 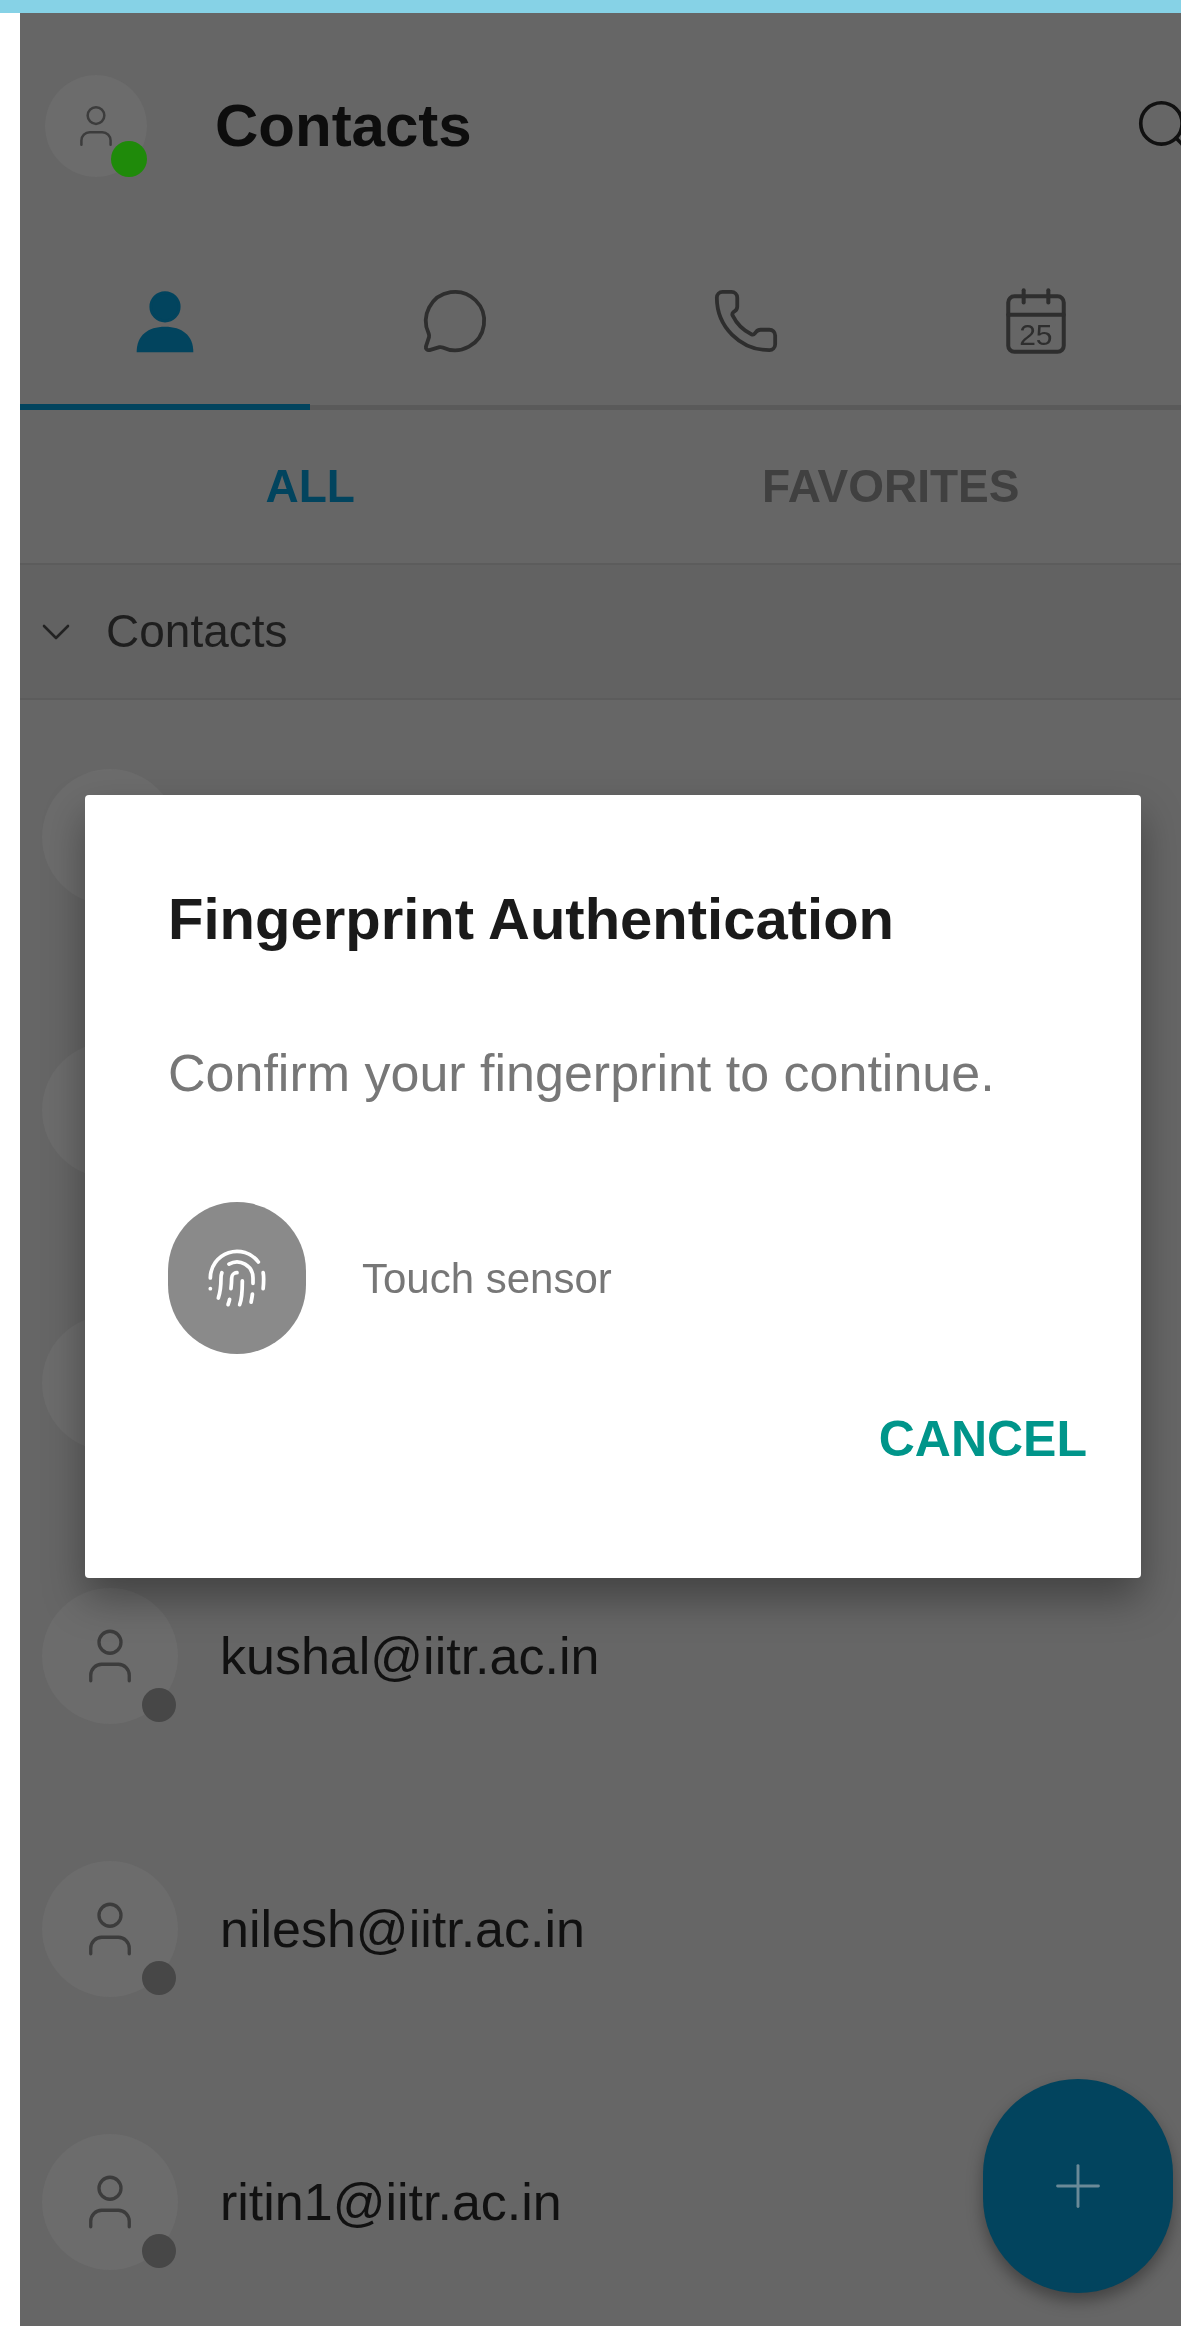 What do you see at coordinates (982, 1439) in the screenshot?
I see `cancel-button: CANCEL` at bounding box center [982, 1439].